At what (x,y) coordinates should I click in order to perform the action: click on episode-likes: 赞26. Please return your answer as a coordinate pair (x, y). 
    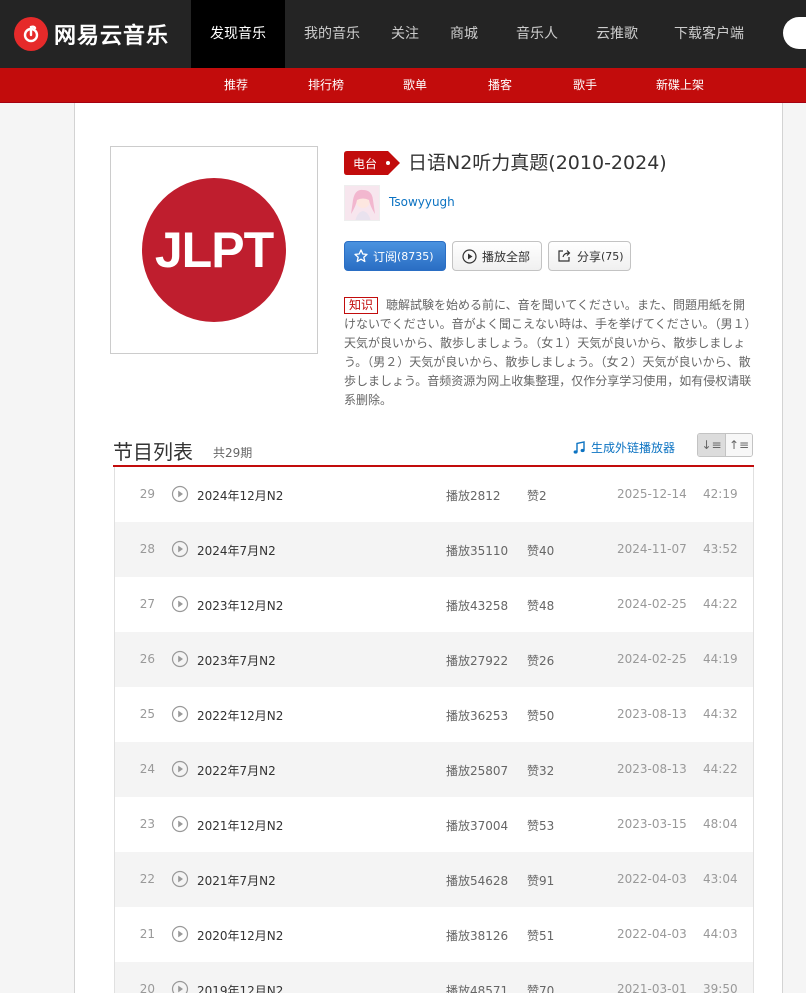
    Looking at the image, I should click on (541, 661).